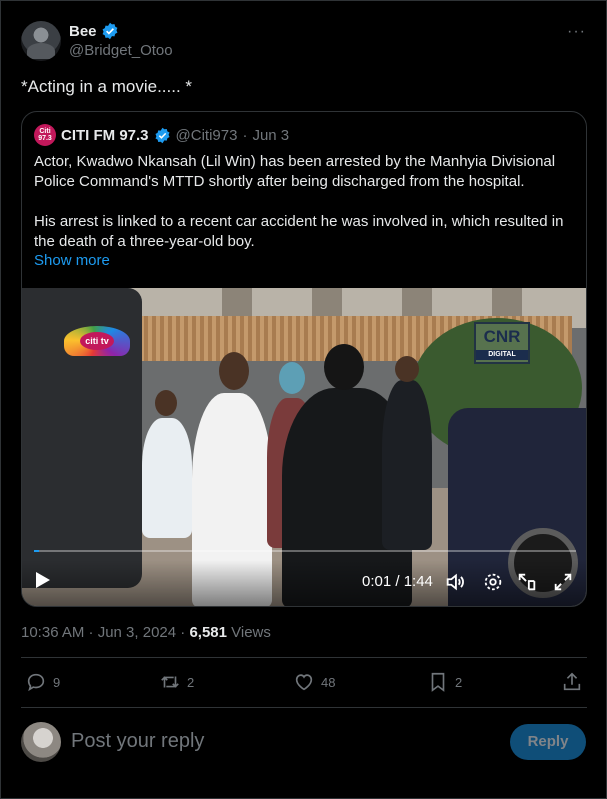 This screenshot has height=799, width=607. I want to click on citi-tv-logo-text: citi tv, so click(97, 341).